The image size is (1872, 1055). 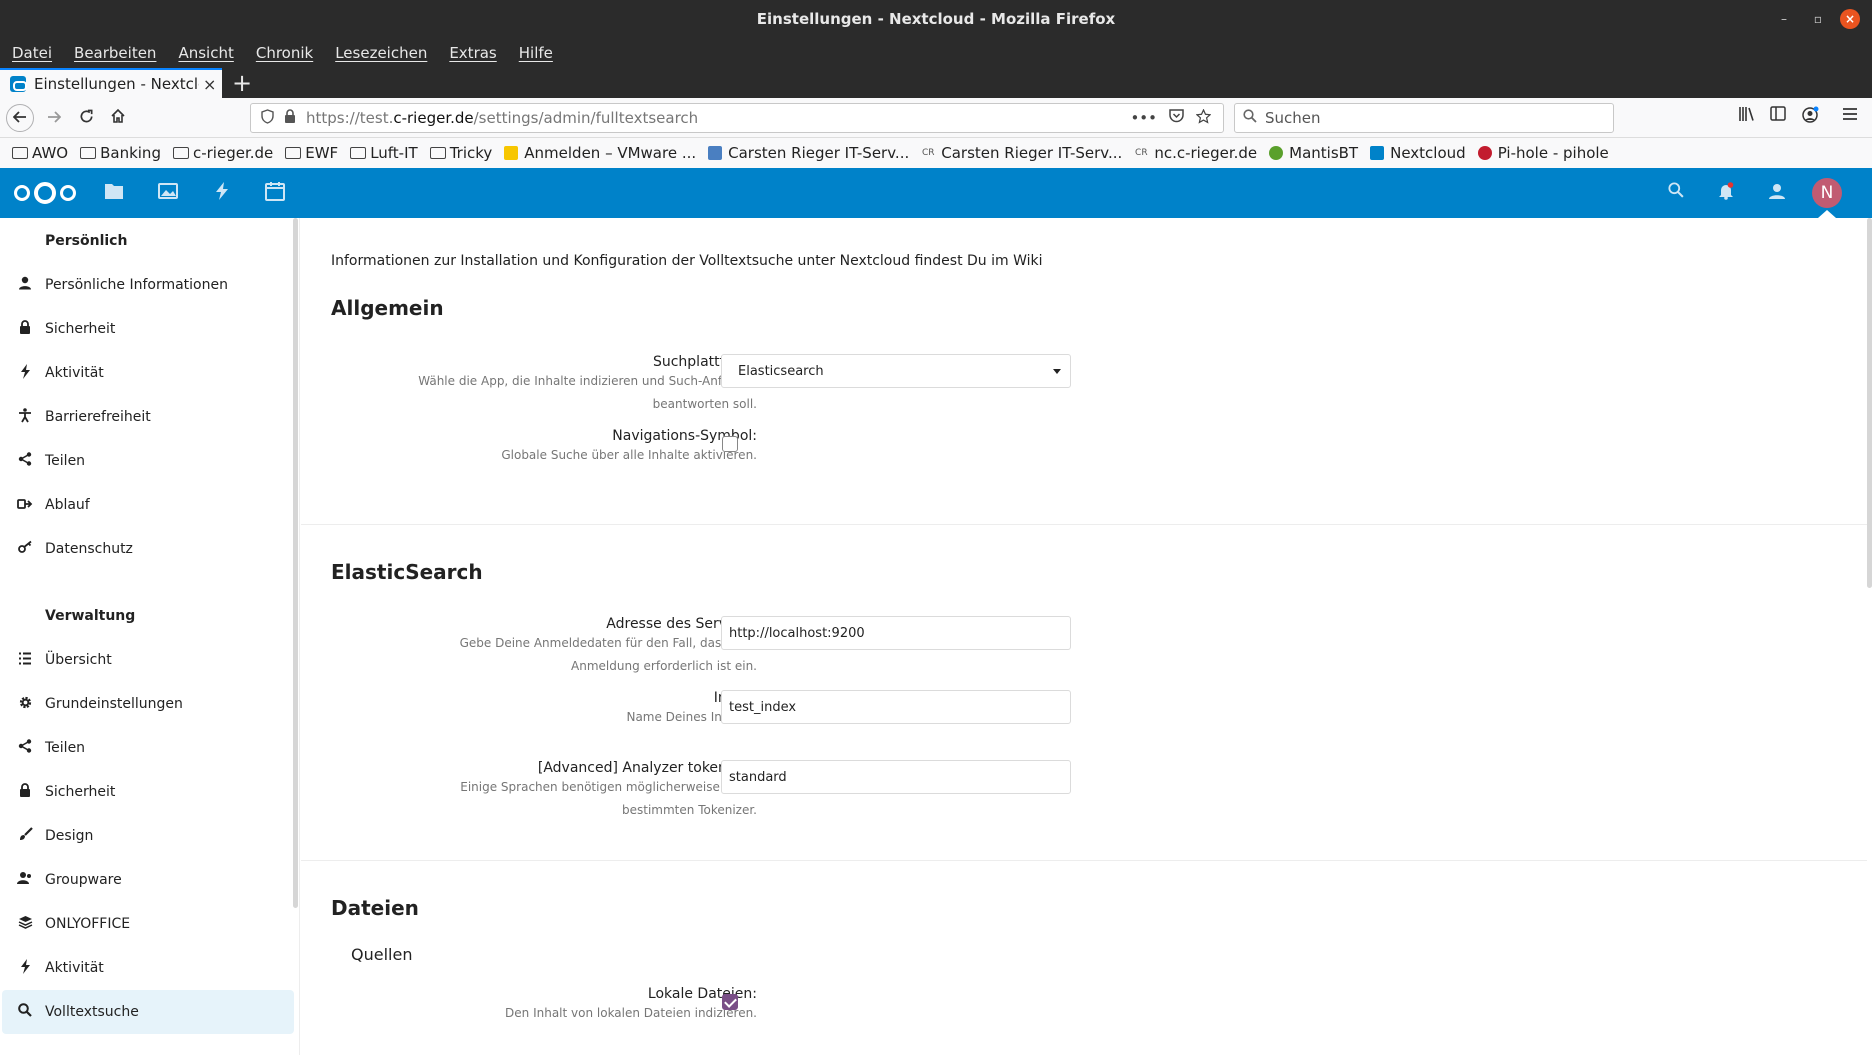 What do you see at coordinates (647, 768) in the screenshot?
I see `tokenizer-label: [Advanced] Analyzer tokenizer:` at bounding box center [647, 768].